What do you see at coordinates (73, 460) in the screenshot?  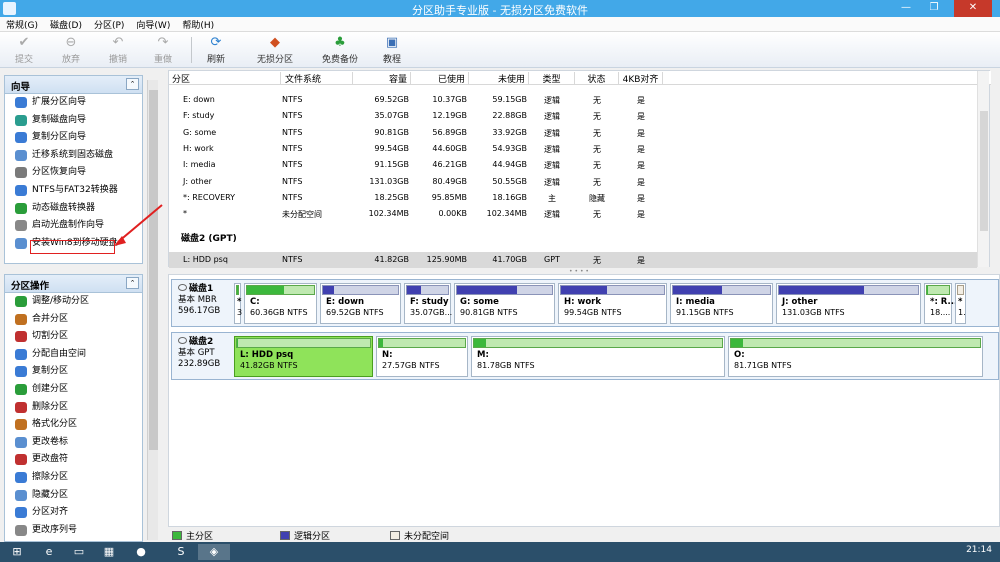 I see `ops-item: 更改盘符` at bounding box center [73, 460].